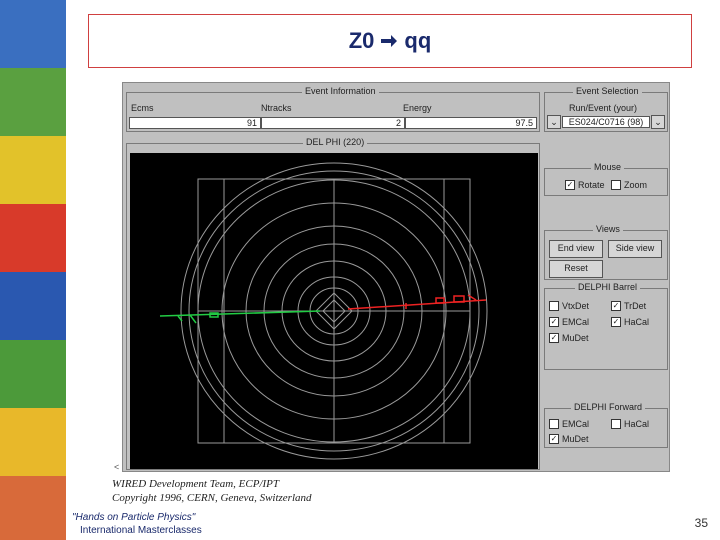  Describe the element at coordinates (117, 467) in the screenshot. I see `chevron-left-icon: <` at that location.